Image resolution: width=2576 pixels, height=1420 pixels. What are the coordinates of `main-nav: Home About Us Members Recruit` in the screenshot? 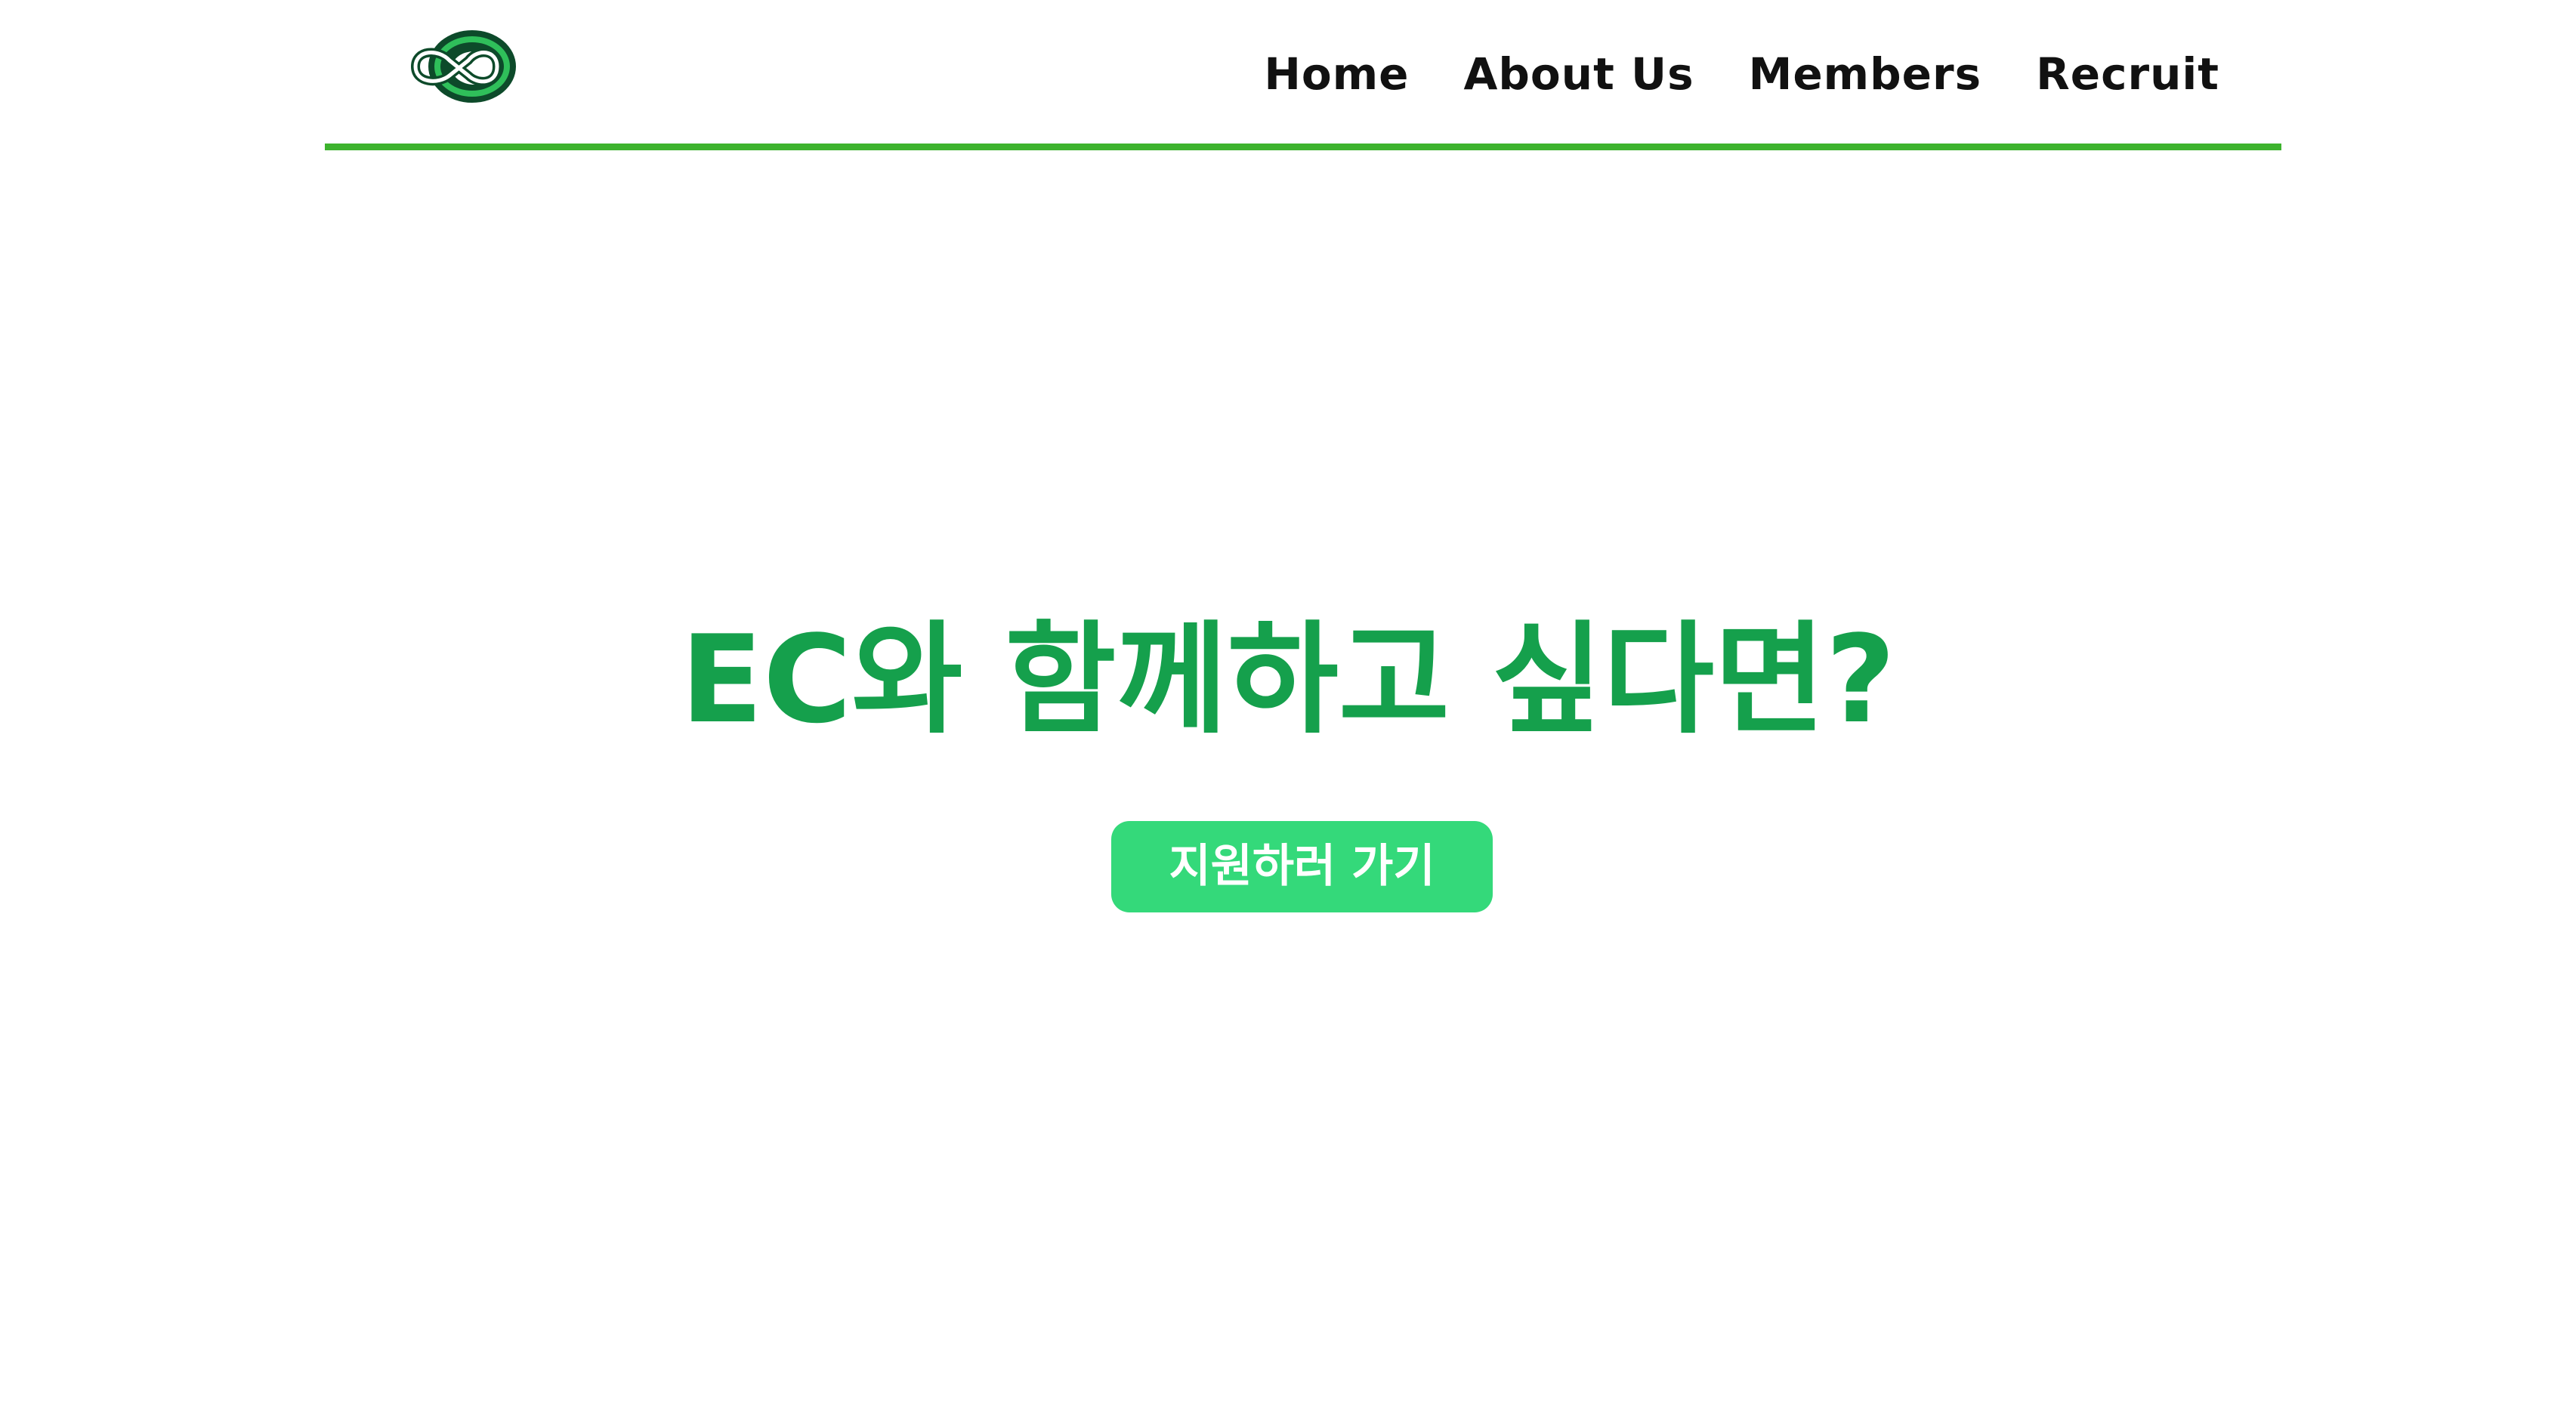 It's located at (1741, 74).